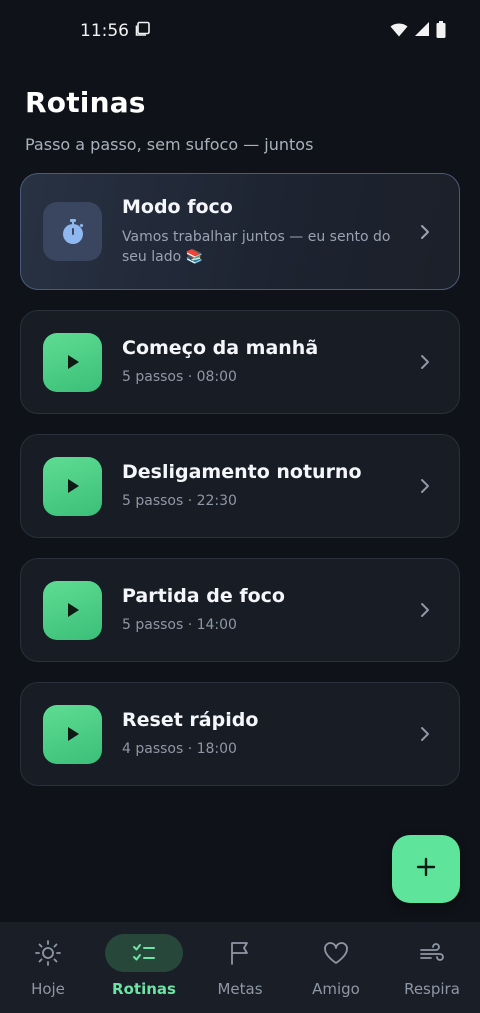  What do you see at coordinates (267, 734) in the screenshot?
I see `routine-card-text: Reset rápido 4 passos · 18:00` at bounding box center [267, 734].